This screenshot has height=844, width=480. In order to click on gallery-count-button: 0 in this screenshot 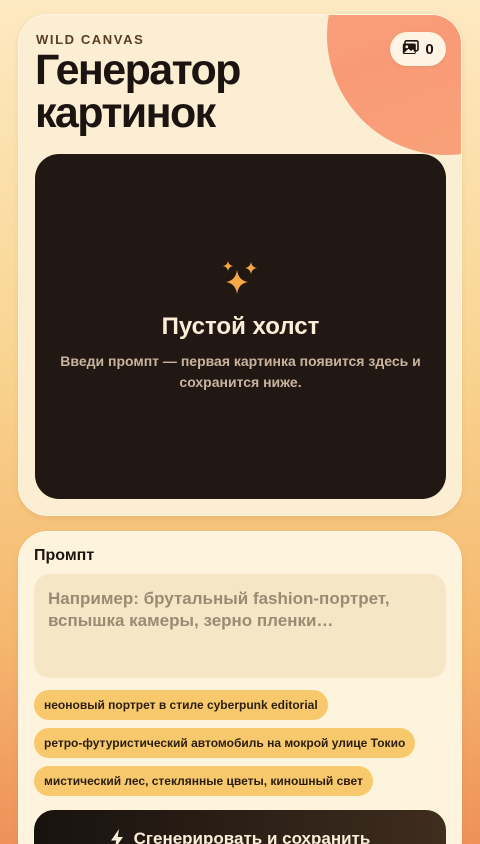, I will do `click(418, 49)`.